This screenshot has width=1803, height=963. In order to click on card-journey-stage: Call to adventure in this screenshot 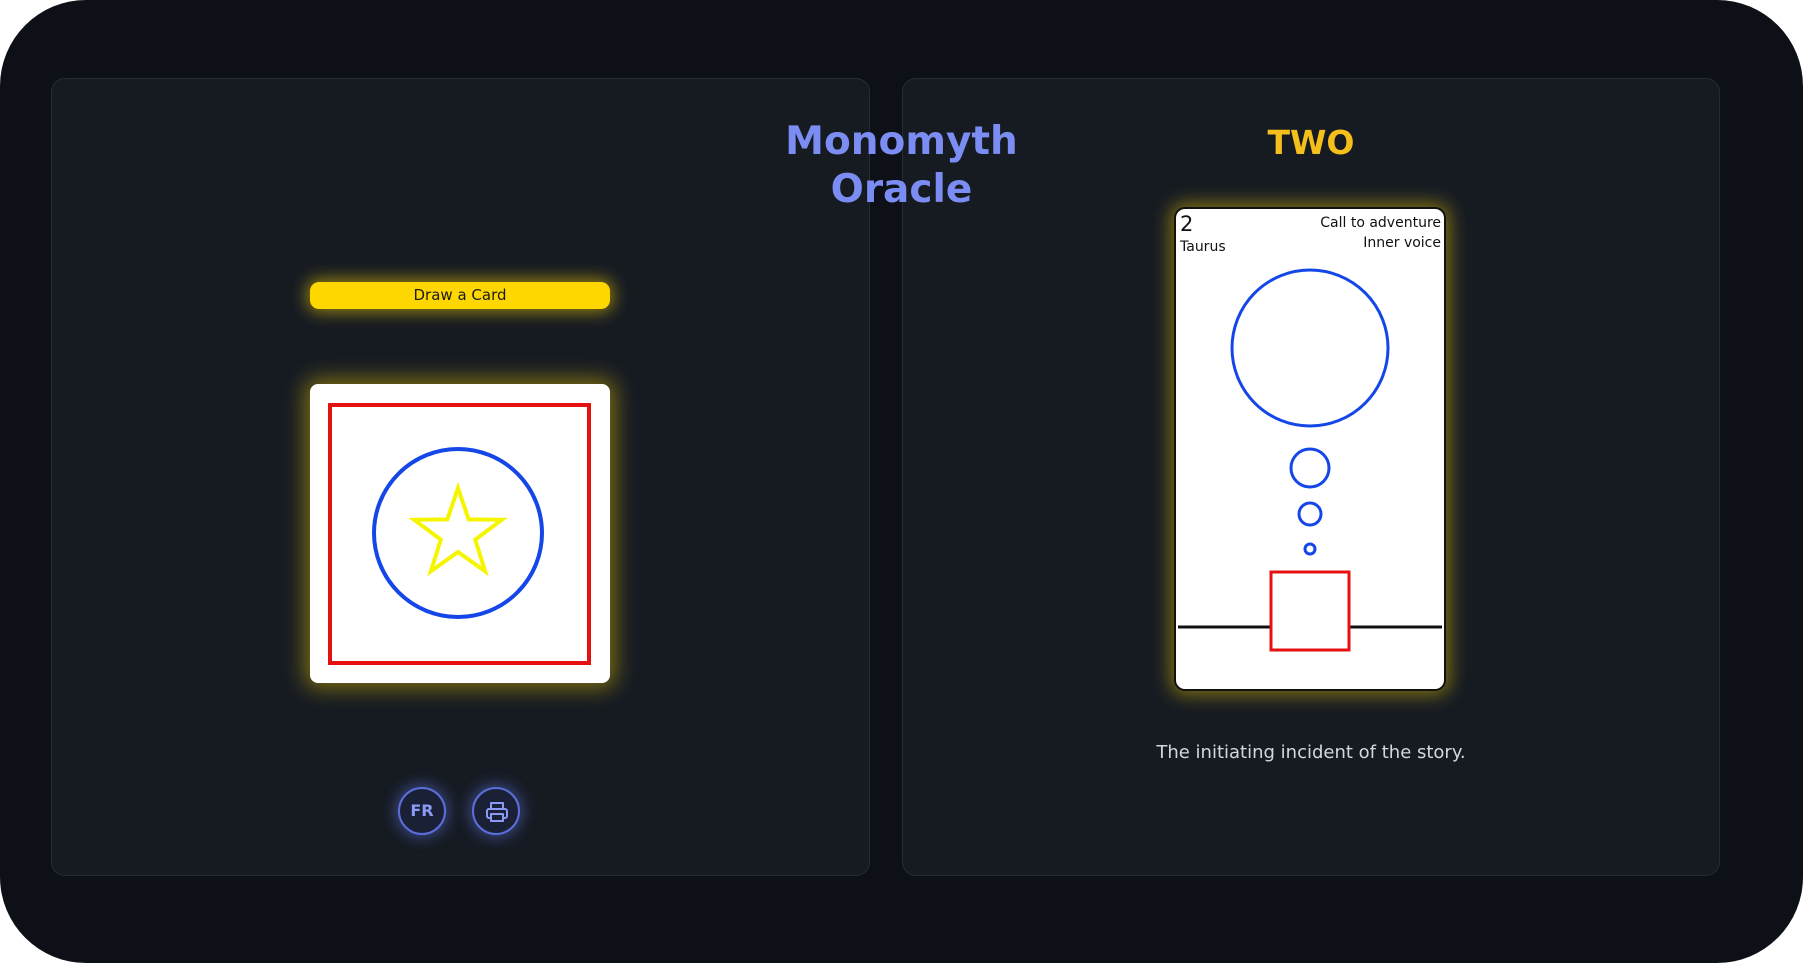, I will do `click(1380, 223)`.